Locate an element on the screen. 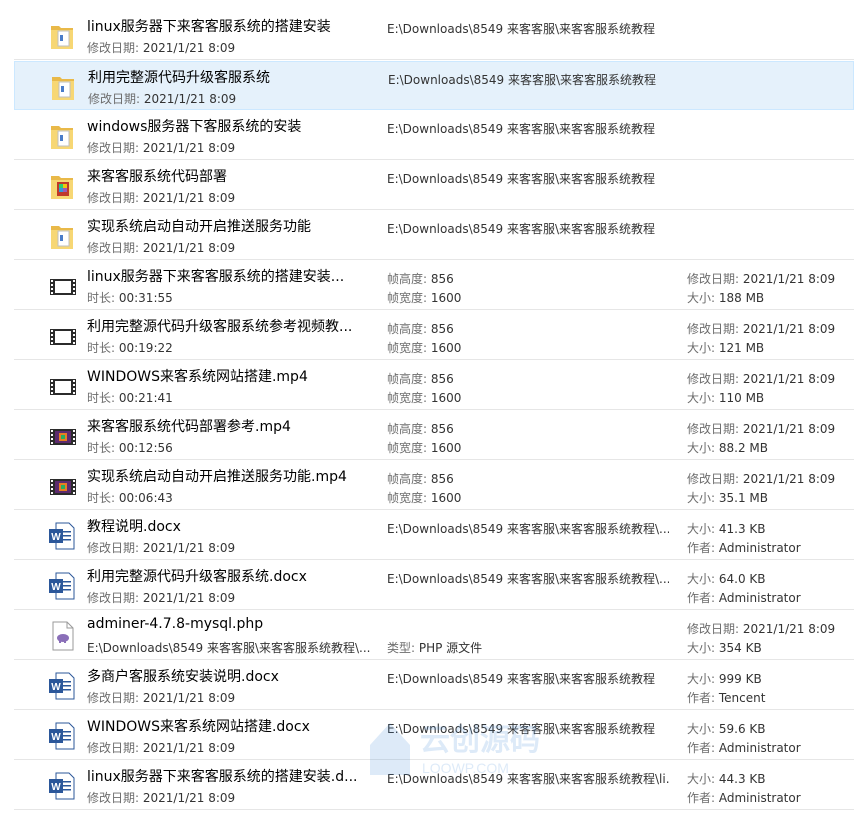 The height and width of the screenshot is (813, 854). watermark-title: 云创源码 is located at coordinates (480, 740).